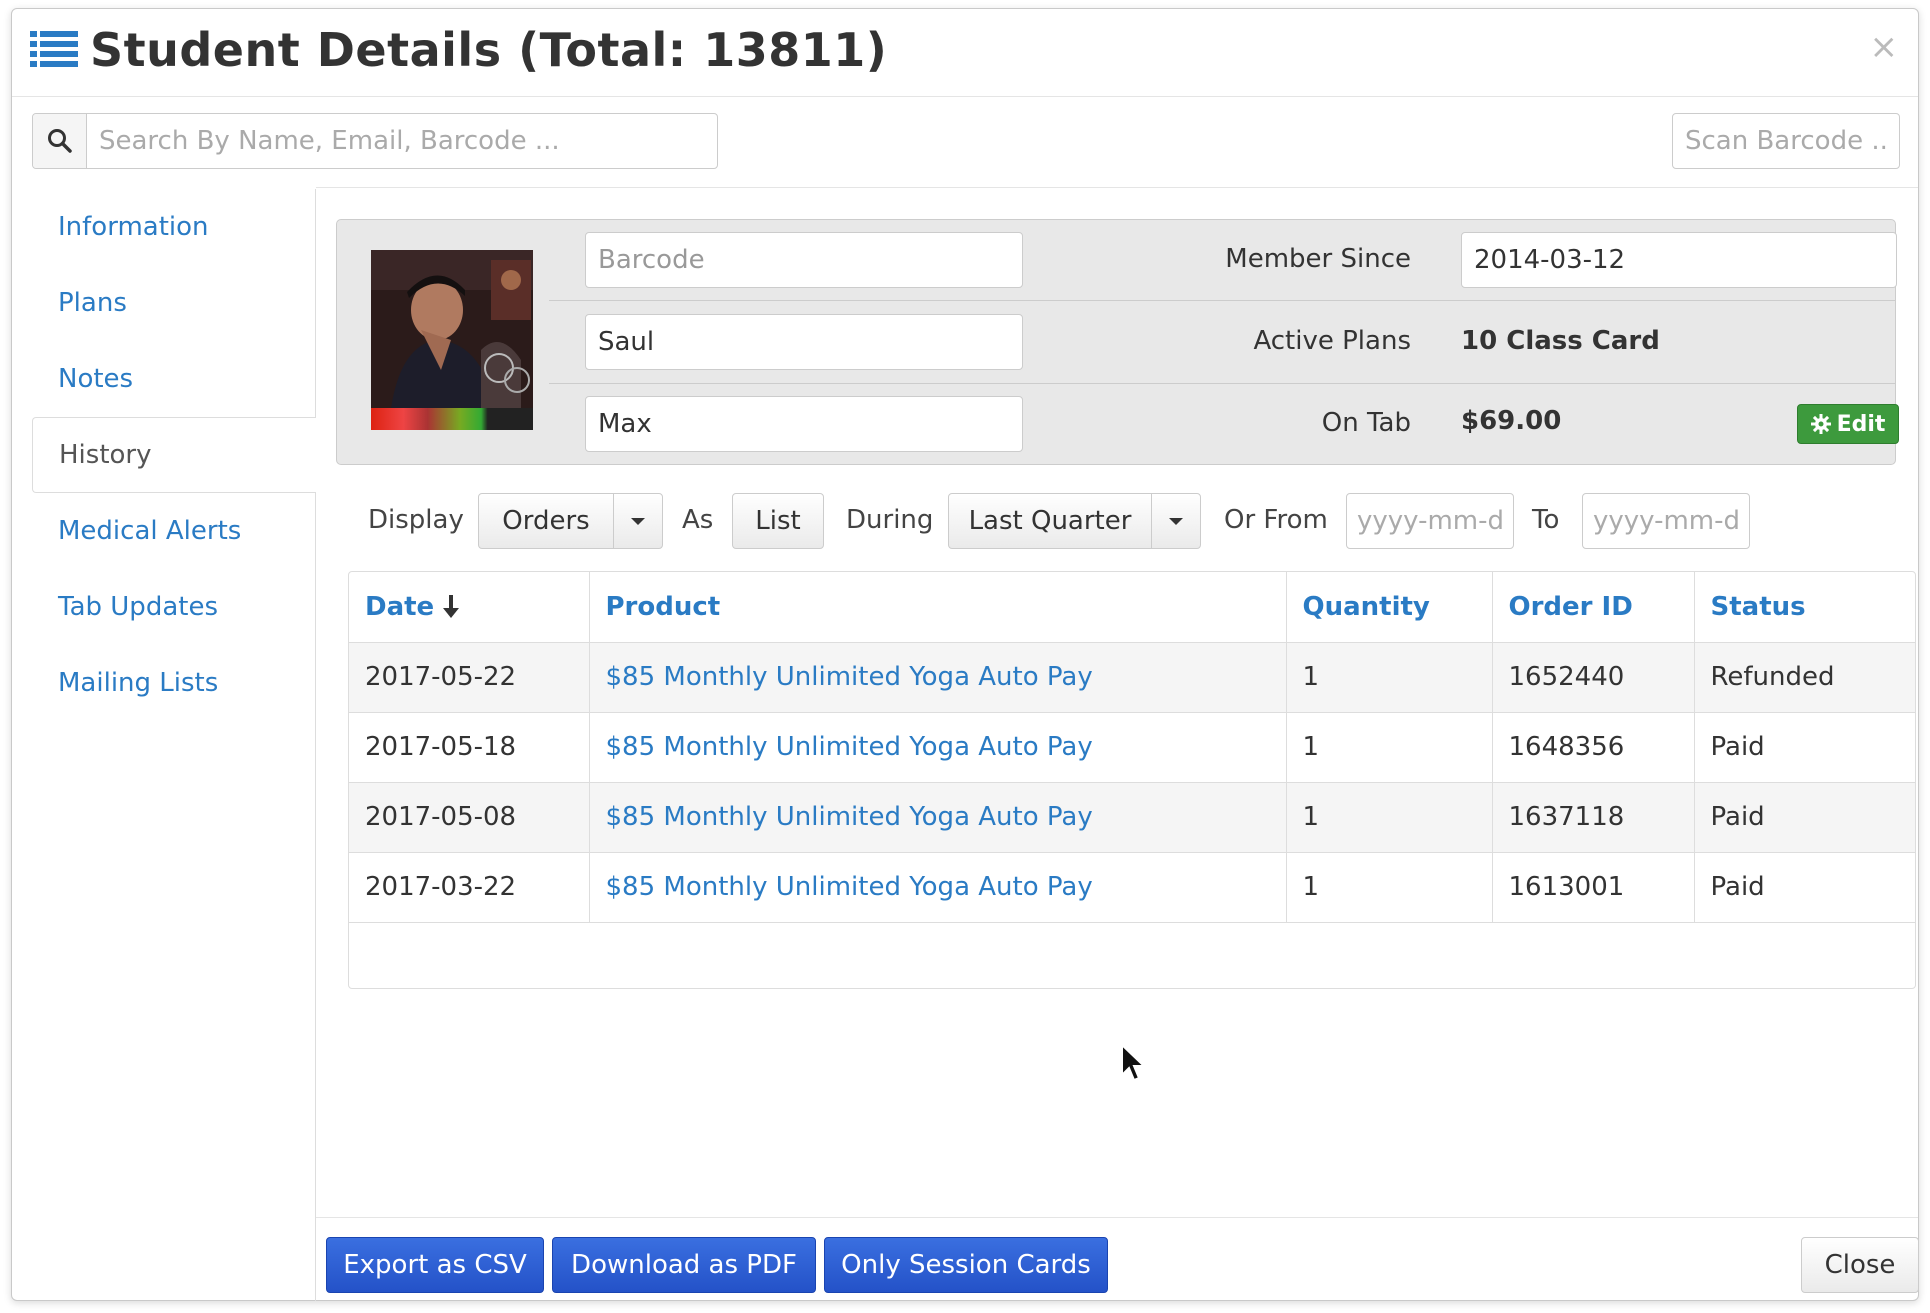 The width and height of the screenshot is (1930, 1313). What do you see at coordinates (489, 50) in the screenshot?
I see `page-title: Student Details (Total: 13811)` at bounding box center [489, 50].